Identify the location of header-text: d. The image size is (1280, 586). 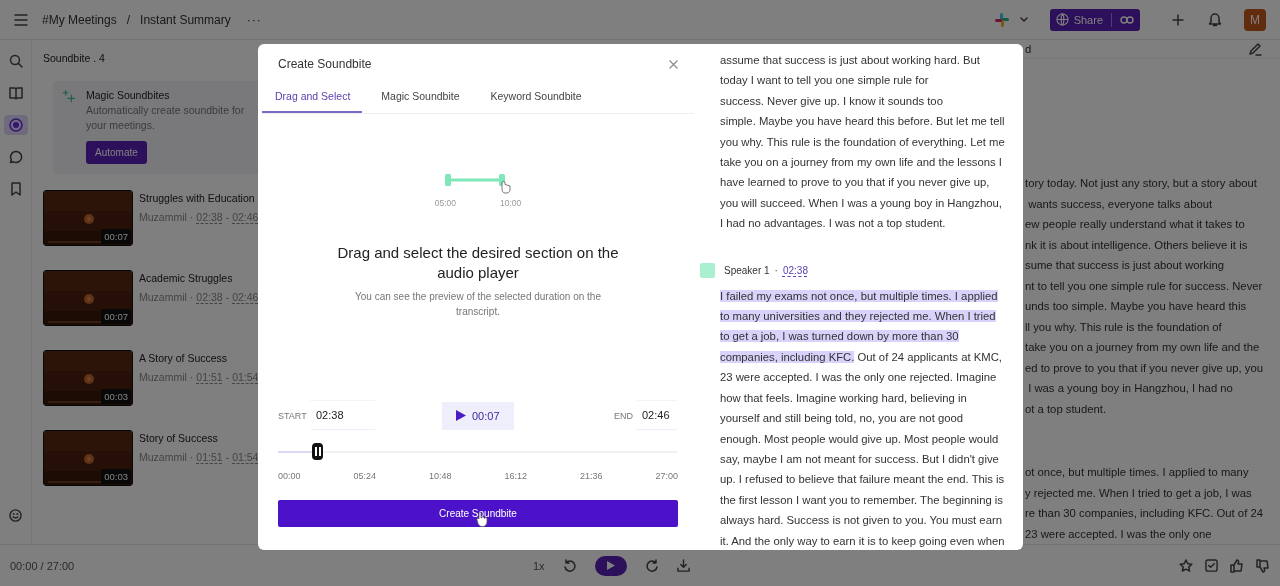
(1028, 49).